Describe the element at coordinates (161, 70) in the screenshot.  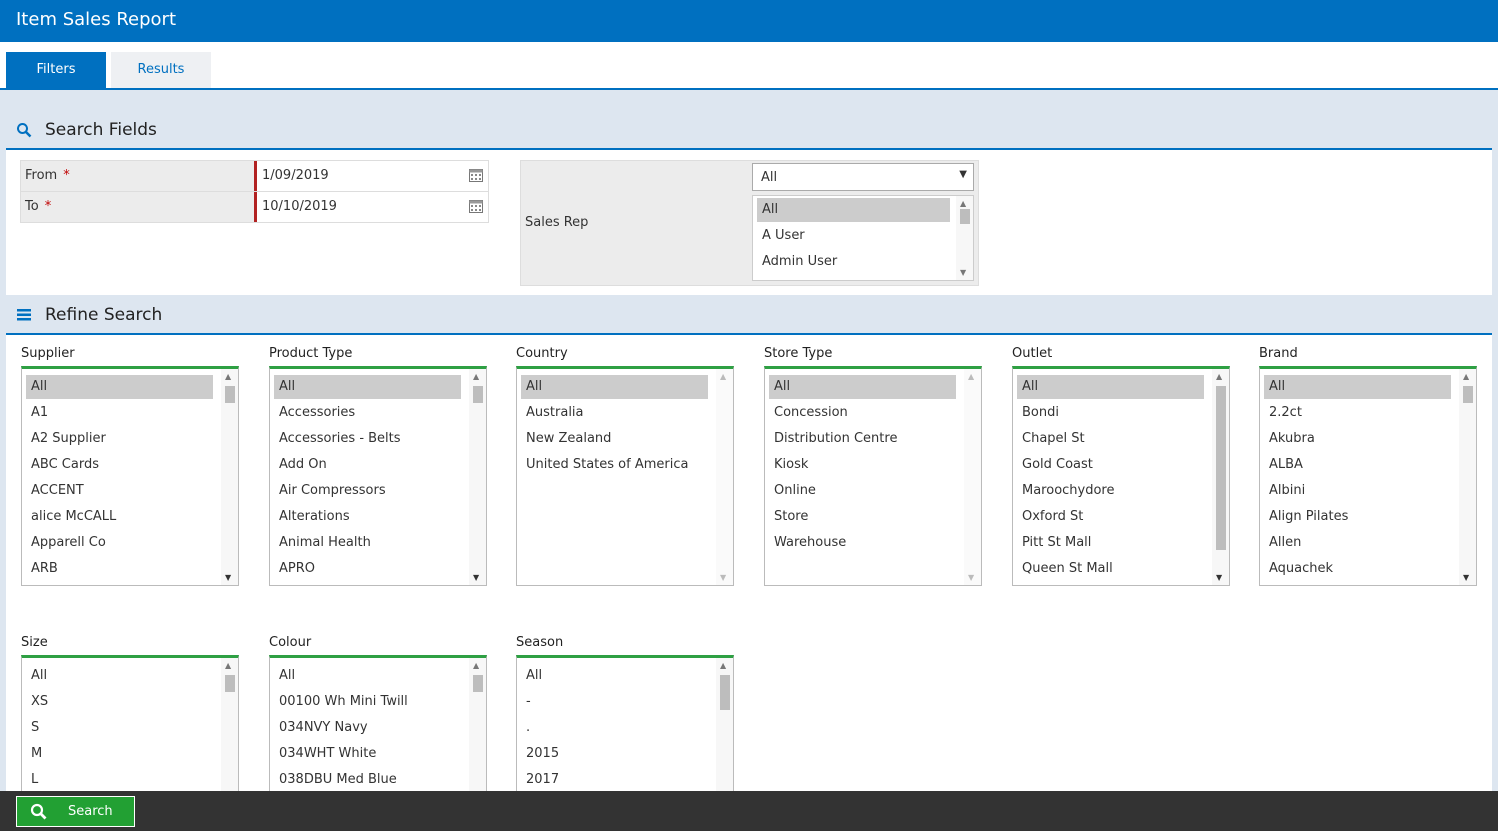
I see `tab-results: Results` at that location.